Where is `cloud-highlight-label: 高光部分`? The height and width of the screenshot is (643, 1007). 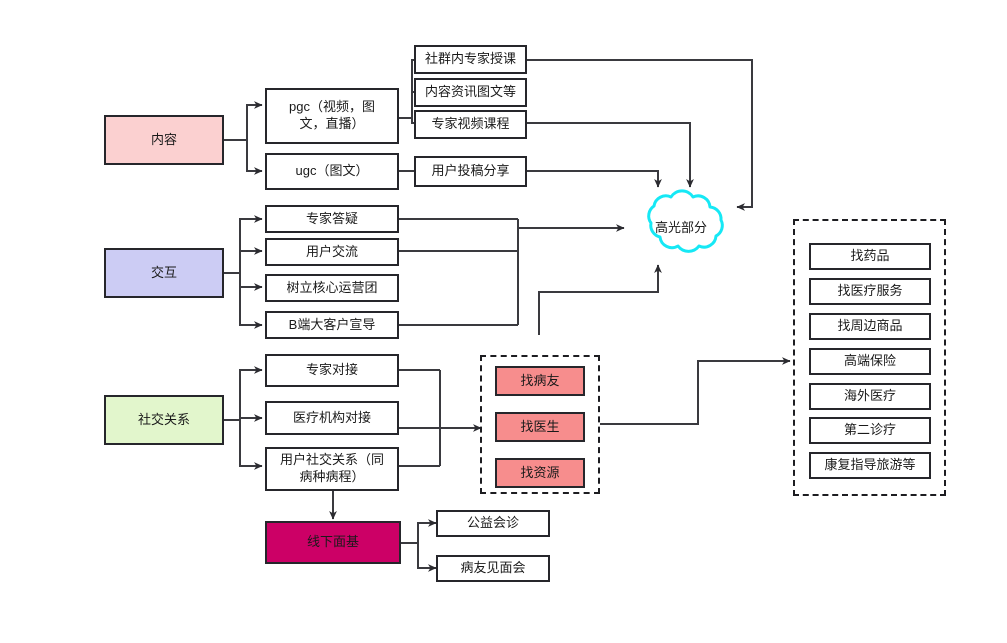 cloud-highlight-label: 高光部分 is located at coordinates (680, 227).